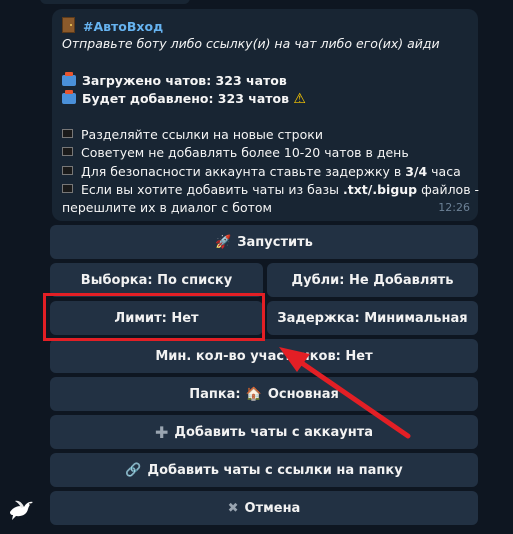 The width and height of the screenshot is (513, 534). I want to click on arrow-shaft, so click(352, 397).